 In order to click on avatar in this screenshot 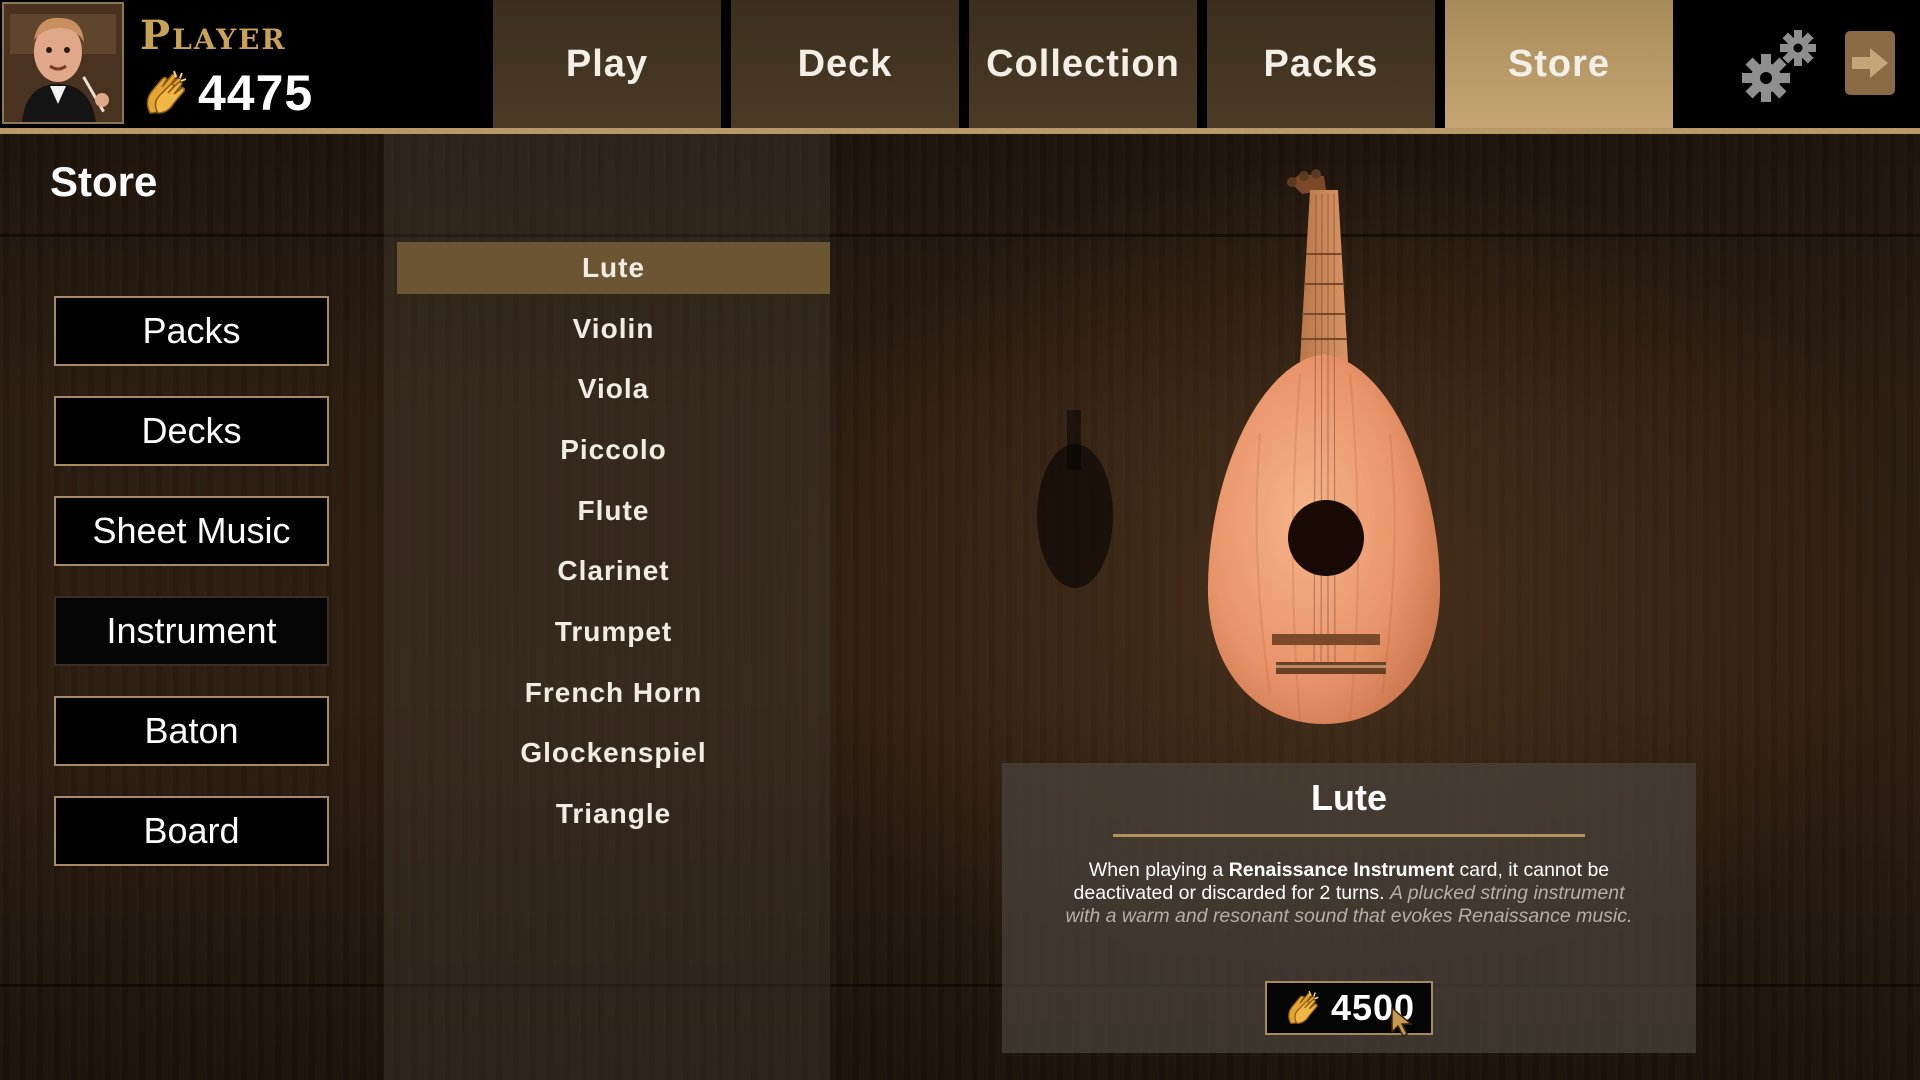, I will do `click(63, 63)`.